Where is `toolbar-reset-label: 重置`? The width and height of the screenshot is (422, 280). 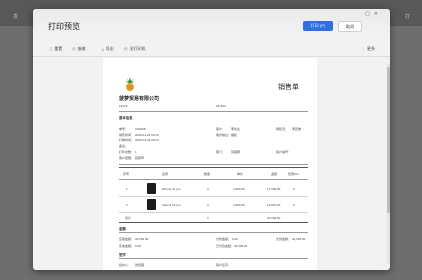 toolbar-reset-label: 重置 is located at coordinates (58, 48).